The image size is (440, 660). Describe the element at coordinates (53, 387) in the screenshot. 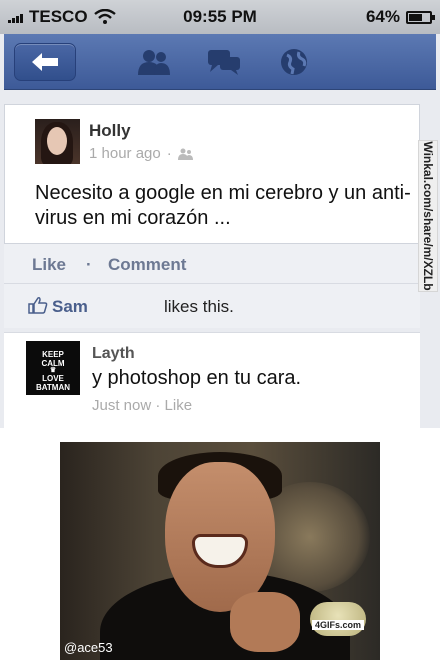

I see `avatar-text-4: BATMAN` at that location.